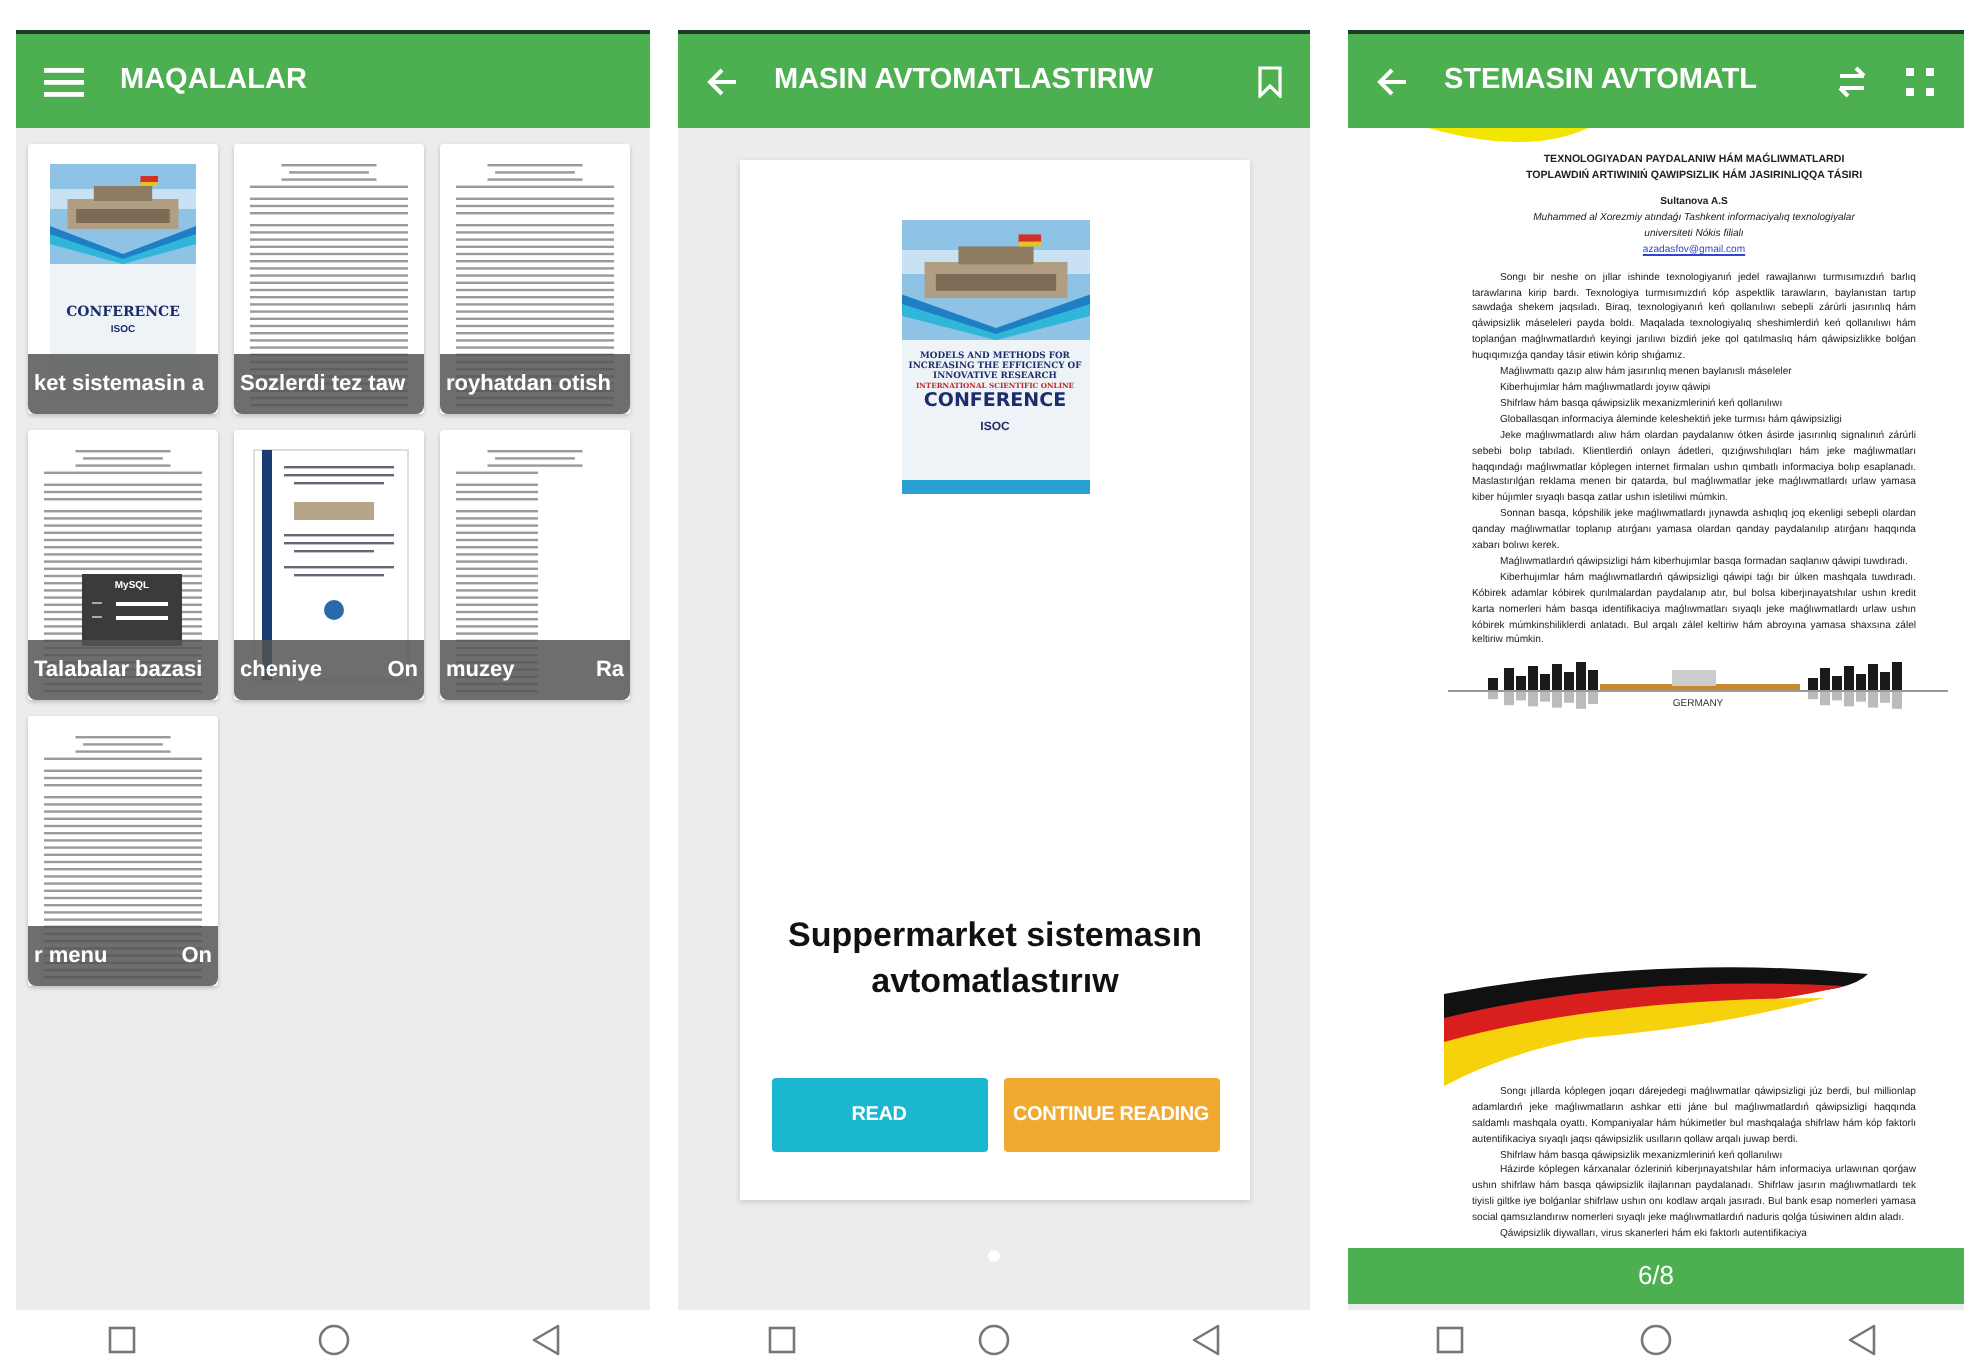 This screenshot has width=1976, height=1368. Describe the element at coordinates (480, 670) in the screenshot. I see `article-title: muzey` at that location.